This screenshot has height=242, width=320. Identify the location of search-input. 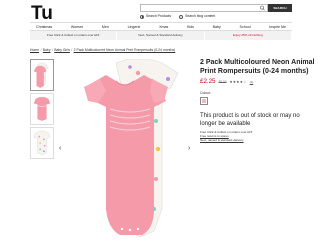
(204, 8).